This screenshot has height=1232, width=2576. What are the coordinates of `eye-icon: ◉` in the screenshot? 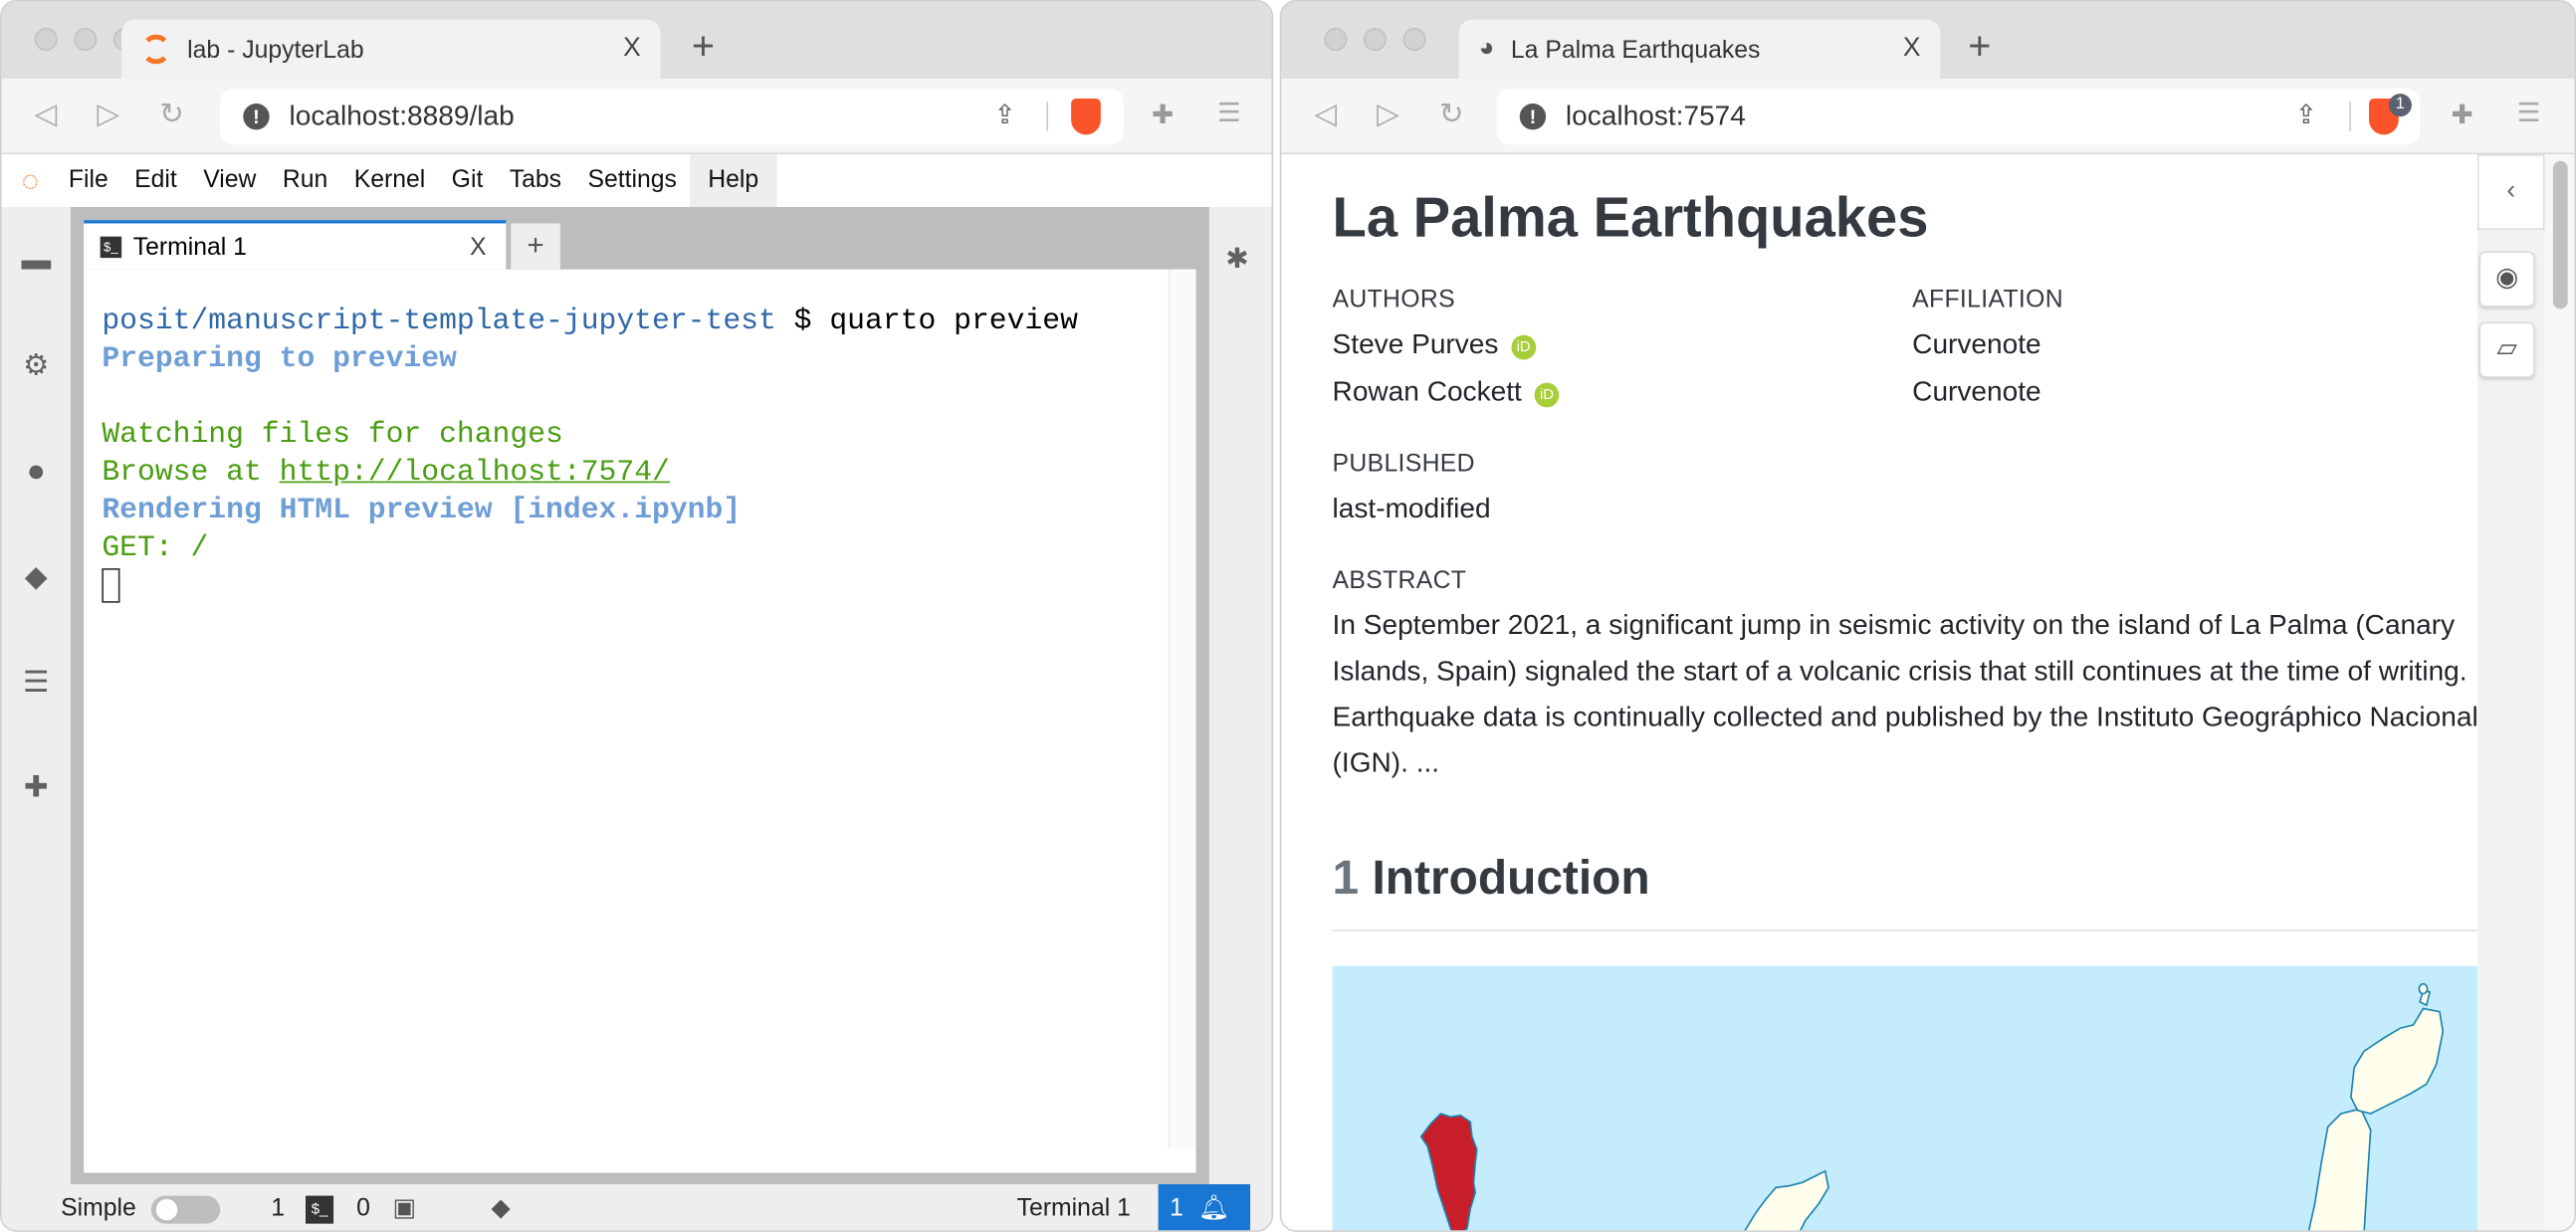 It's located at (2507, 278).